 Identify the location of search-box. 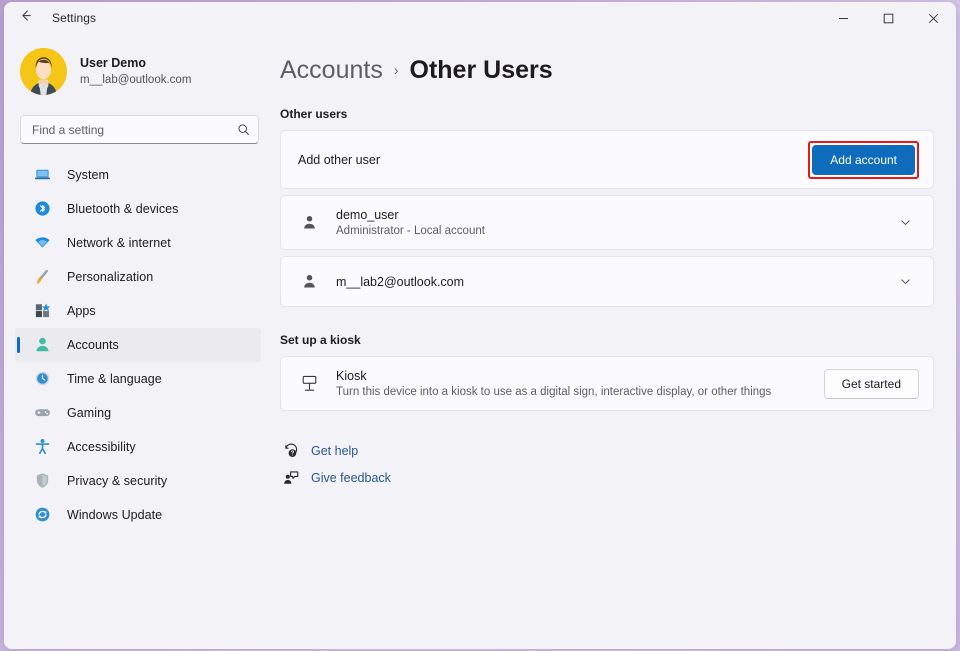
(139, 129).